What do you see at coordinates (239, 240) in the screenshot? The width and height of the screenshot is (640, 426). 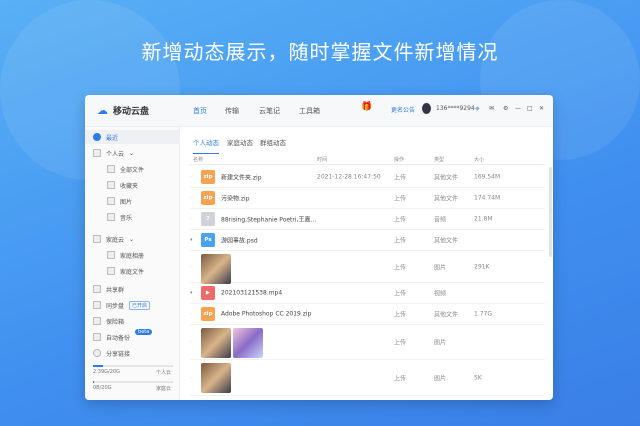 I see `file-name: 游园事故.psd` at bounding box center [239, 240].